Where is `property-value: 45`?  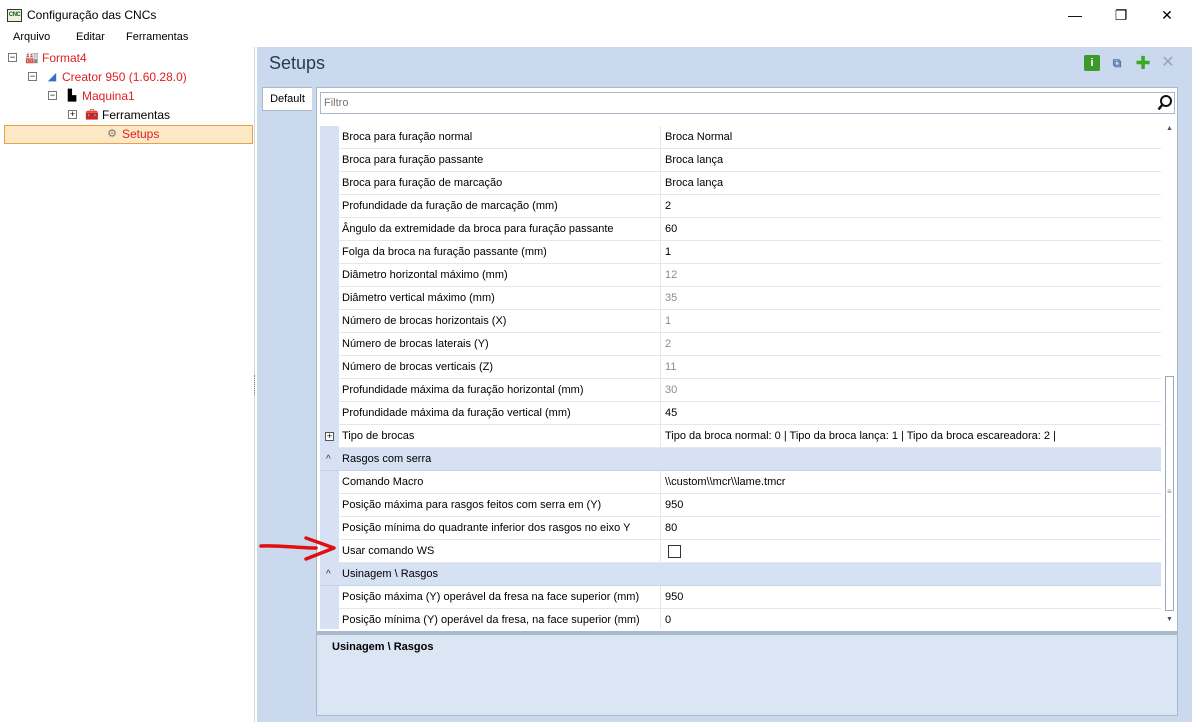
property-value: 45 is located at coordinates (912, 413).